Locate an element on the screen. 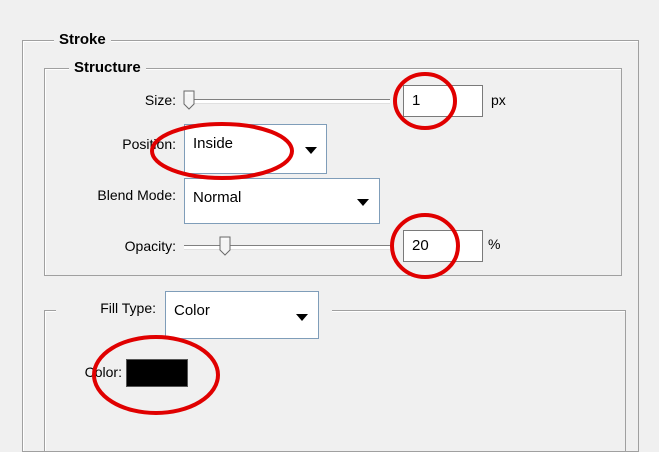 The image size is (659, 452). annotation-circle-color is located at coordinates (156, 375).